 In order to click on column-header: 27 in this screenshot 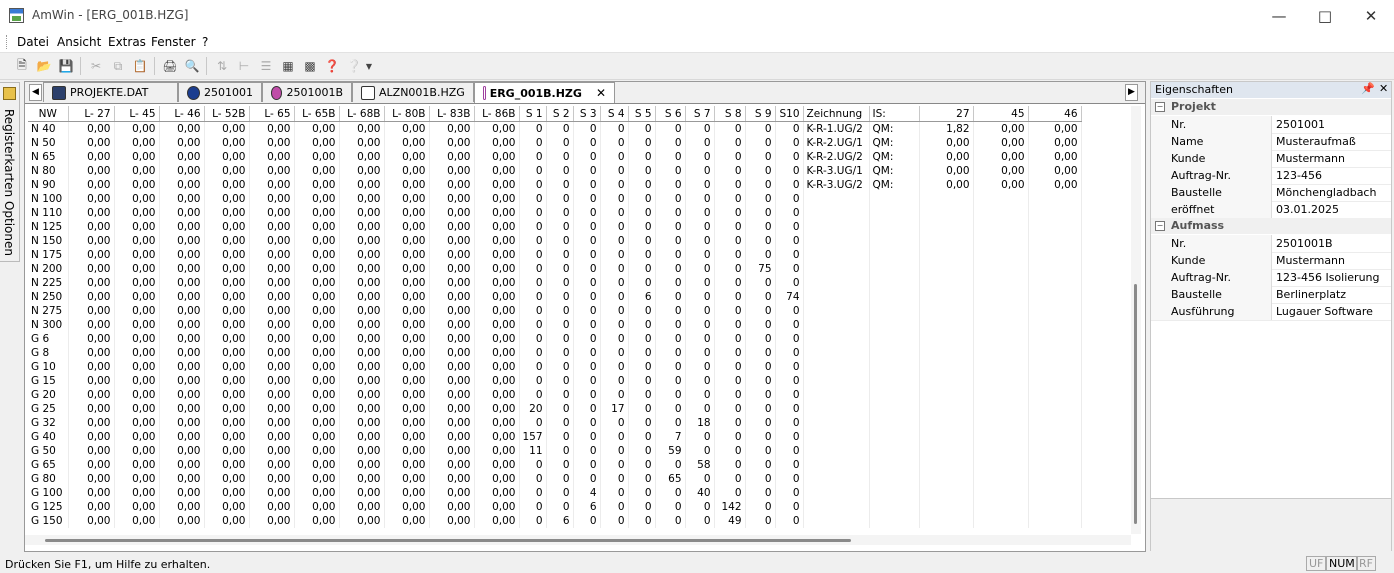, I will do `click(946, 114)`.